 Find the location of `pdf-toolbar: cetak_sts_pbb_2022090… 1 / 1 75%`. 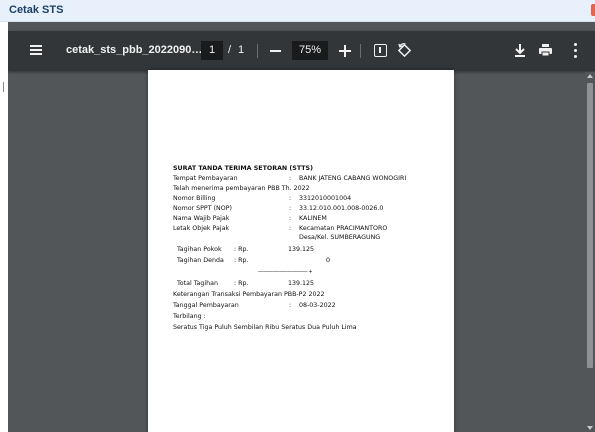

pdf-toolbar: cetak_sts_pbb_2022090… 1 / 1 75% is located at coordinates (301, 51).